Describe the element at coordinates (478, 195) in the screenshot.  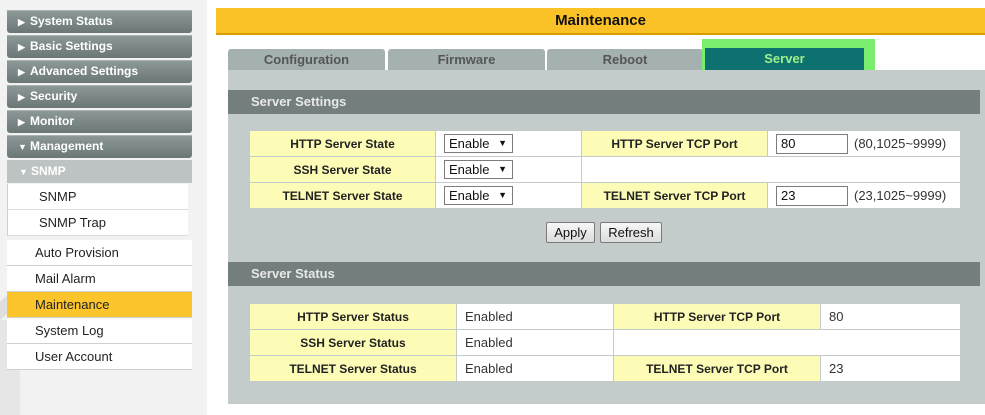
I see `telnet-state-select: Enable ▼` at that location.